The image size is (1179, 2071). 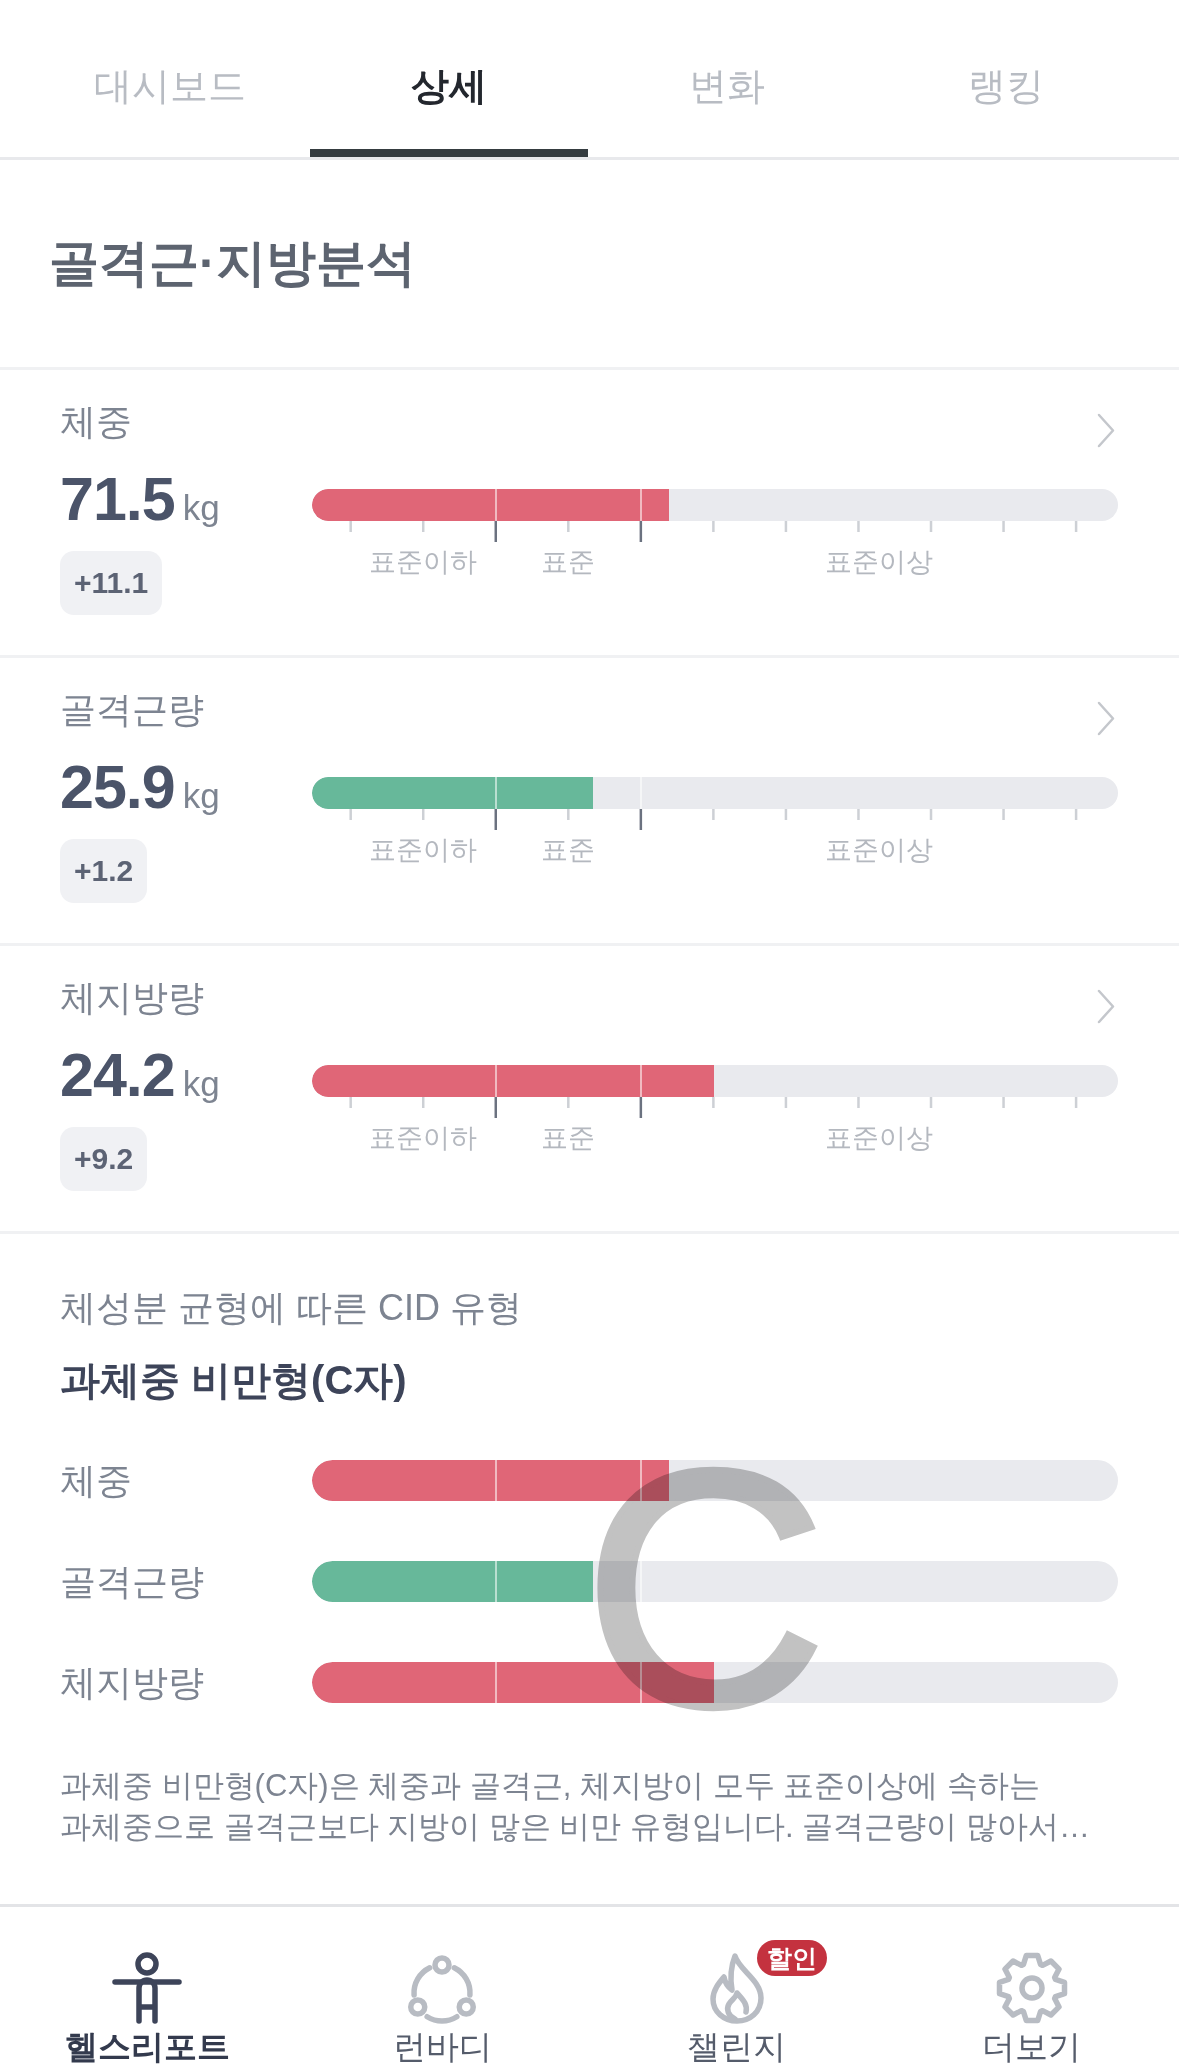 I want to click on metric-label: 체지방량, so click(x=132, y=998).